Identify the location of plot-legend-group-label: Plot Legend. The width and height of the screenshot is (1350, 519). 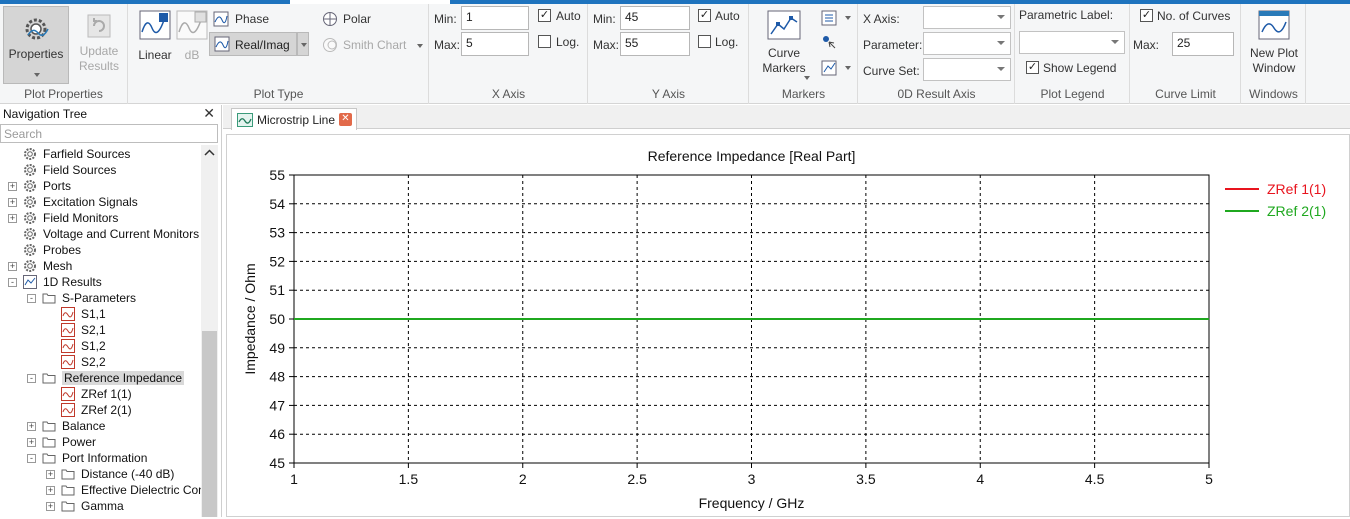
(1072, 94).